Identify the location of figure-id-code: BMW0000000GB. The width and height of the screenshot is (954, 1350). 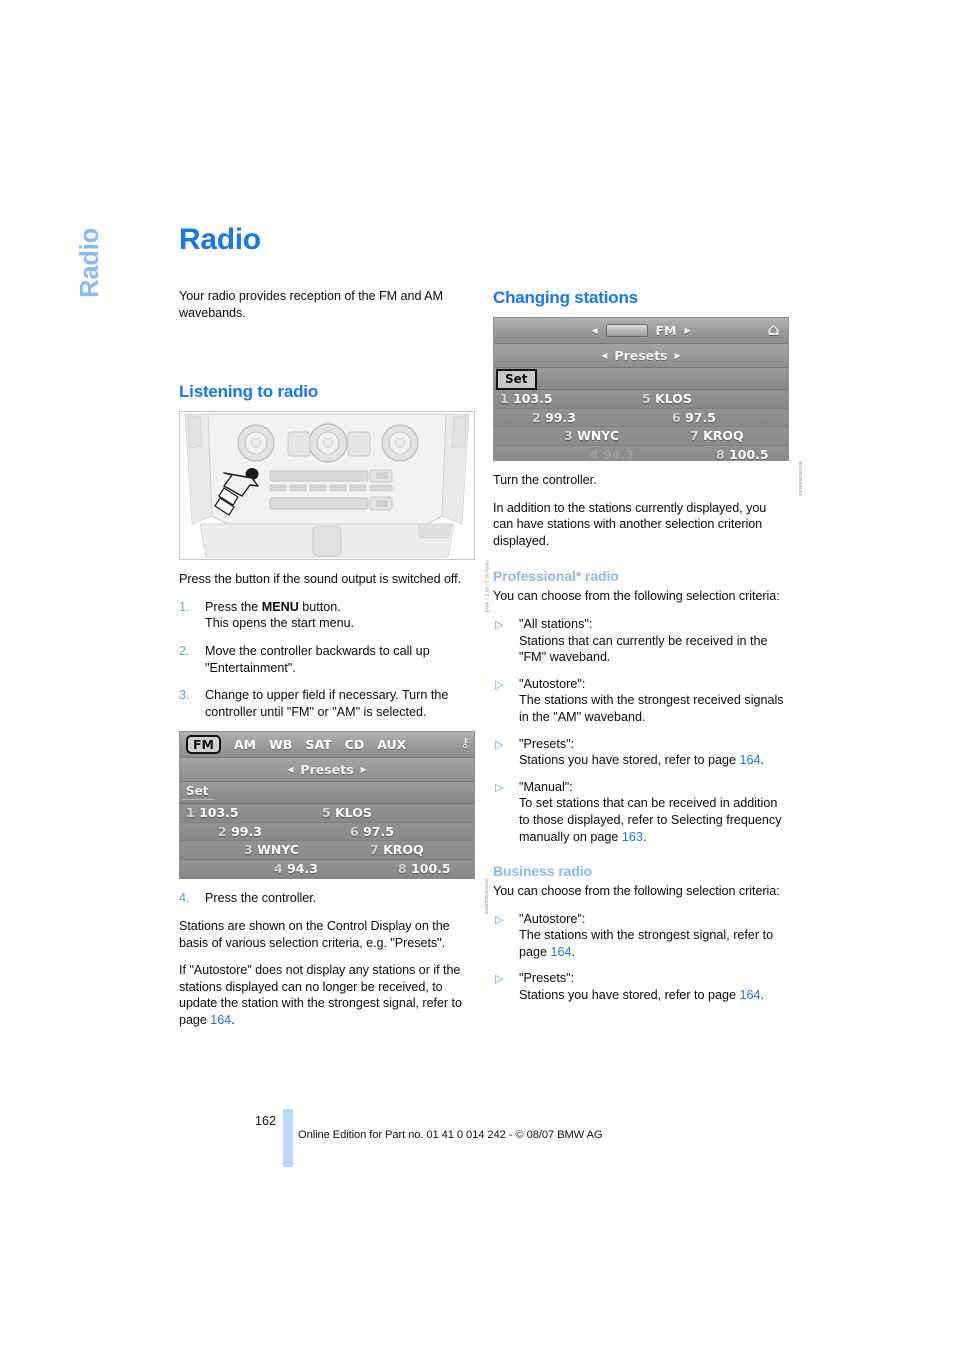
(486, 897).